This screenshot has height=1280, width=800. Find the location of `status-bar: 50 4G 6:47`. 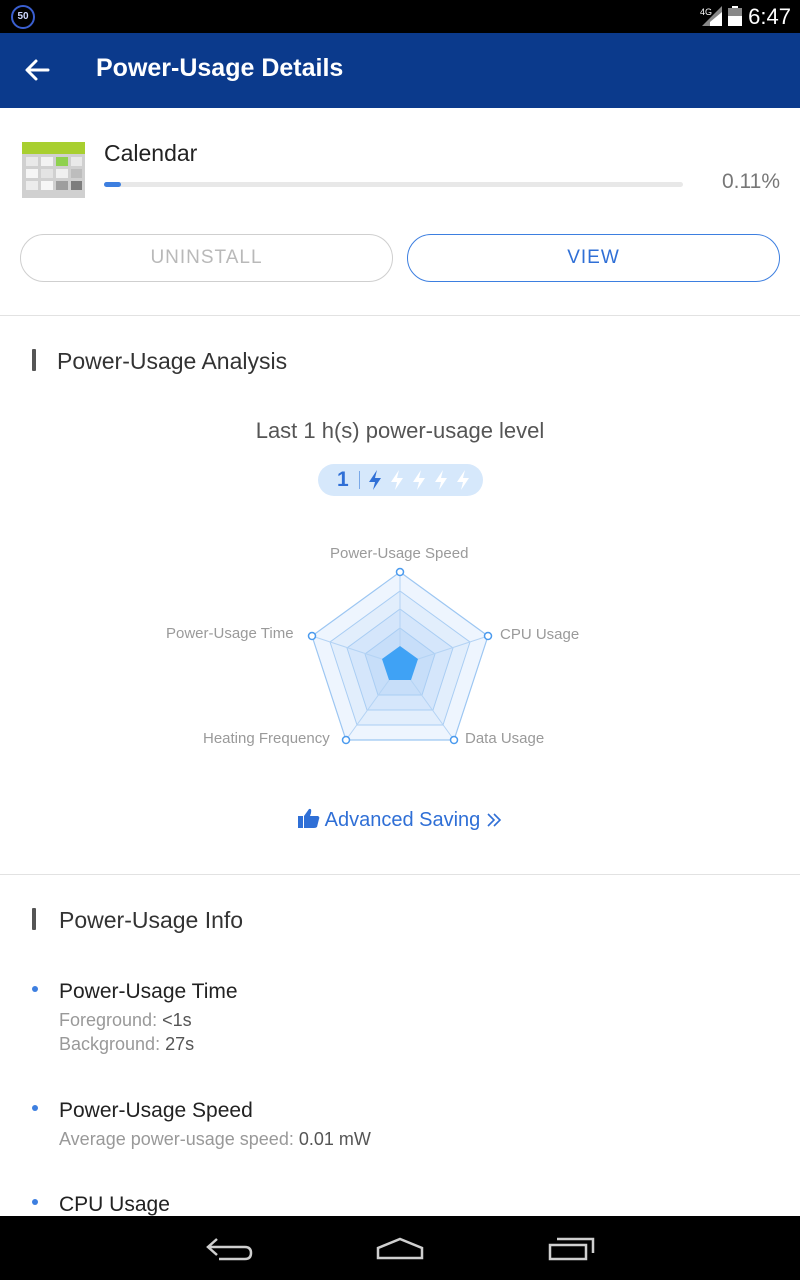

status-bar: 50 4G 6:47 is located at coordinates (400, 16).